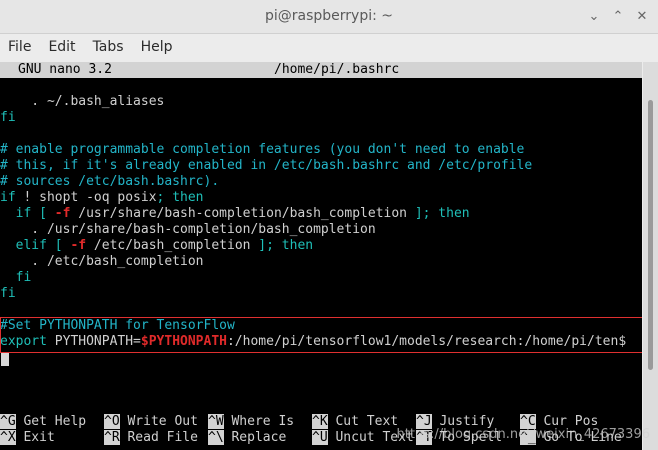  Describe the element at coordinates (102, 261) in the screenshot. I see `code-line: . /etc/bash_completion` at that location.